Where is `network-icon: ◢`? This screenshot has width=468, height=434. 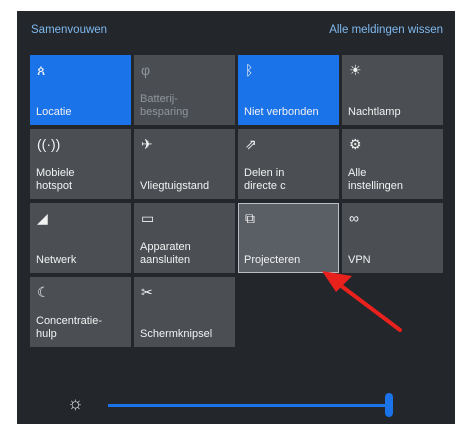
network-icon: ◢ is located at coordinates (42, 218).